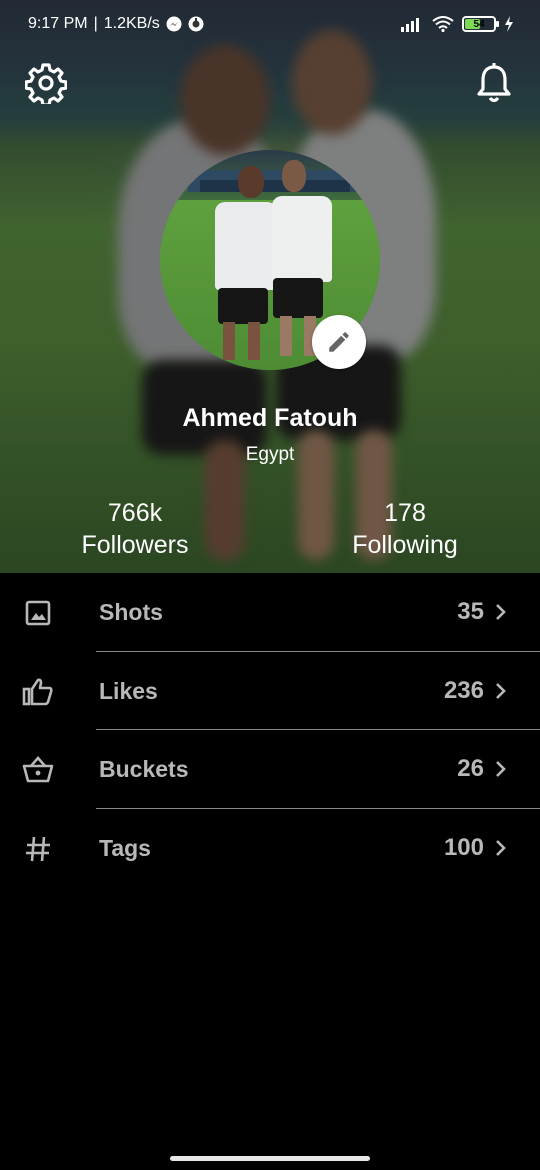 The height and width of the screenshot is (1170, 540). I want to click on basket-icon, so click(38, 769).